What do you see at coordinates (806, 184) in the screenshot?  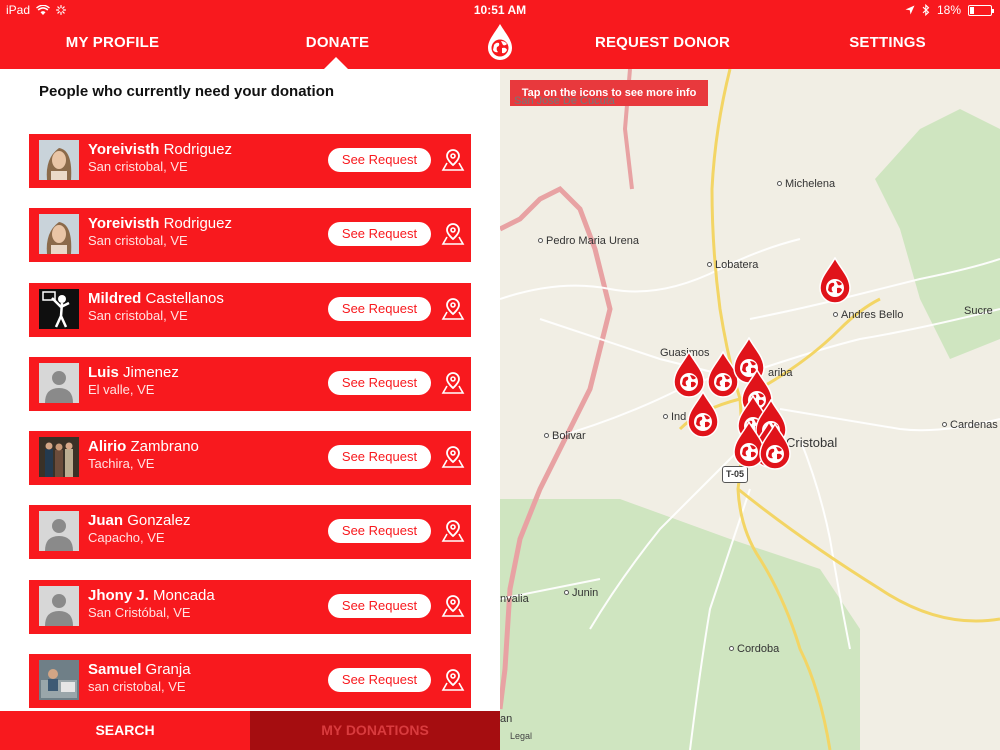 I see `place-michelena: Michelena` at bounding box center [806, 184].